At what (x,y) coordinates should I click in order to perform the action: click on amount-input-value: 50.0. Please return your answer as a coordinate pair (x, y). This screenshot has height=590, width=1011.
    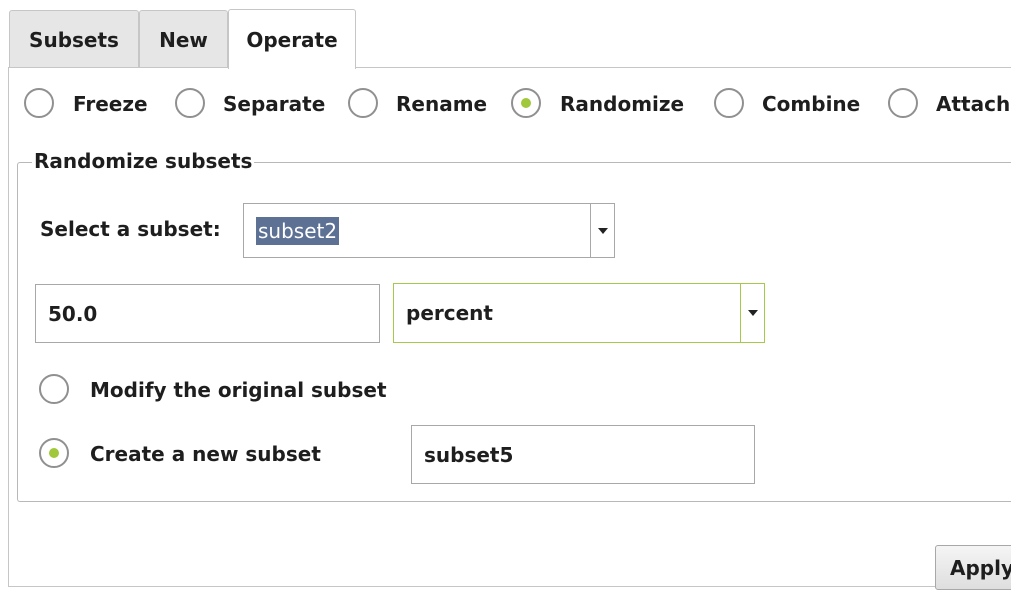
    Looking at the image, I should click on (73, 313).